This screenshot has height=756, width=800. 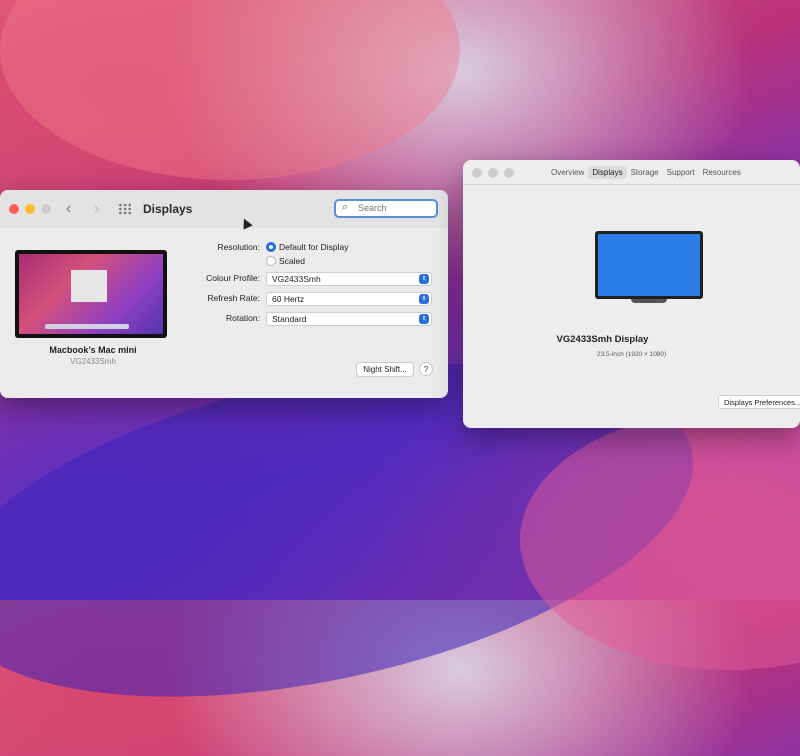 What do you see at coordinates (271, 247) in the screenshot?
I see `resolution-default-radio` at bounding box center [271, 247].